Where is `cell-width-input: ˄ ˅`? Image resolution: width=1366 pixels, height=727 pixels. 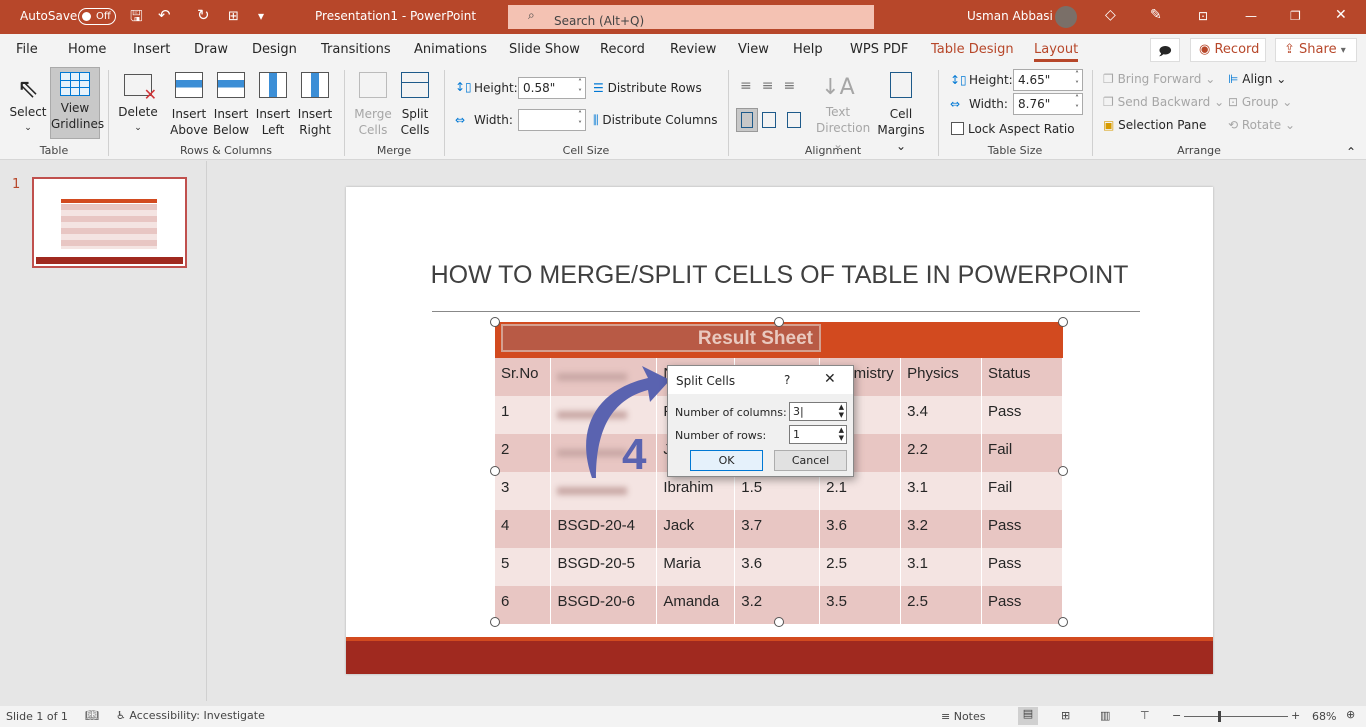
cell-width-input: ˄ ˅ is located at coordinates (552, 120).